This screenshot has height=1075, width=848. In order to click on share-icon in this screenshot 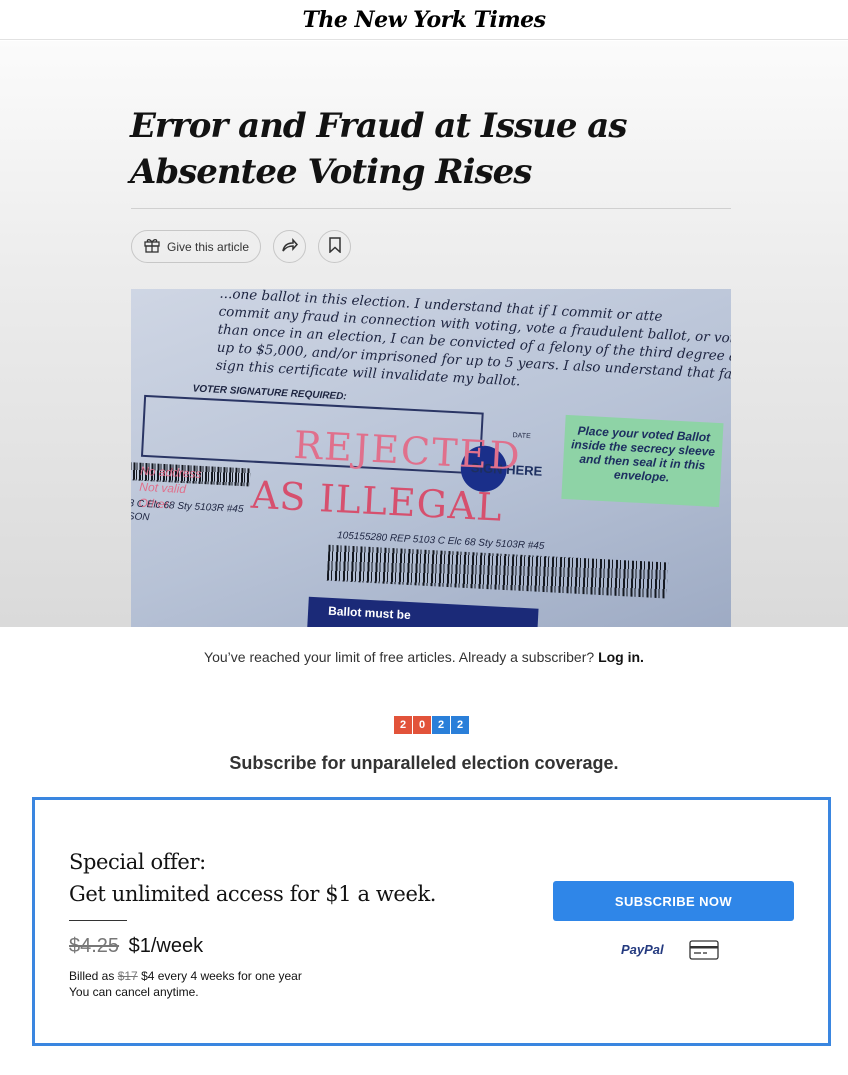, I will do `click(290, 246)`.